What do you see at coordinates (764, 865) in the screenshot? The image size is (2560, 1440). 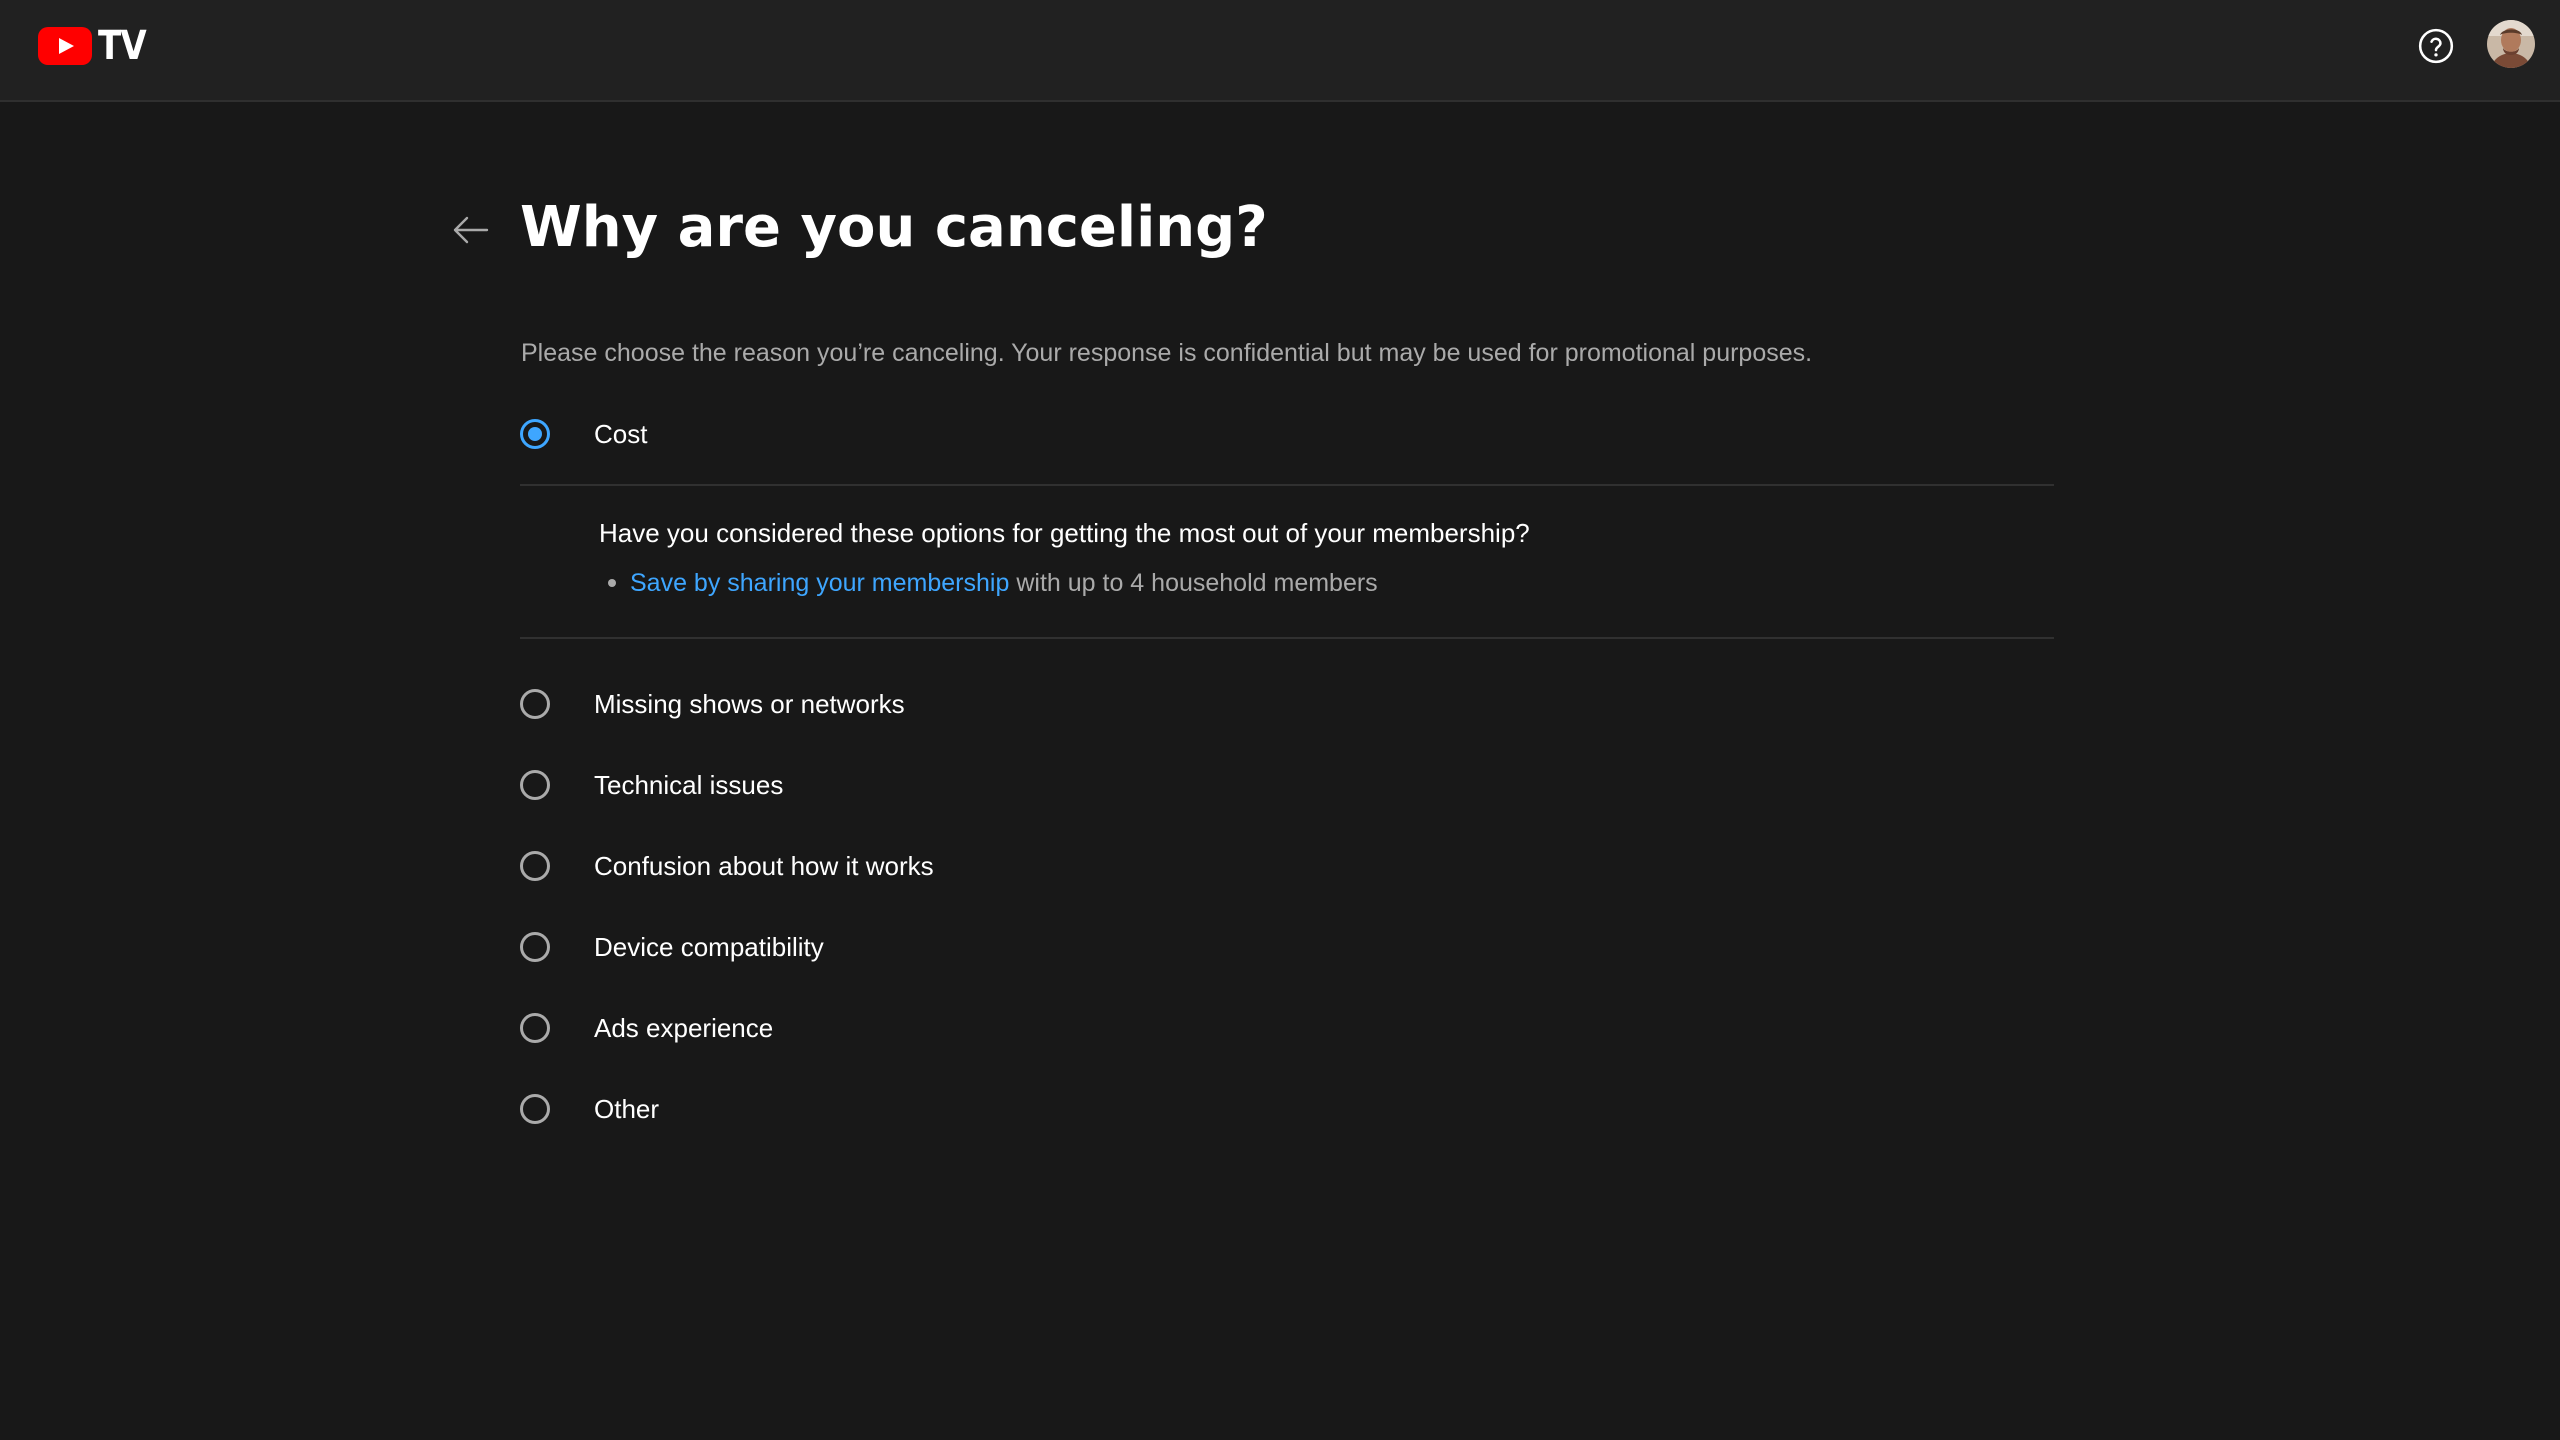 I see `option-label: Confusion about how it works` at bounding box center [764, 865].